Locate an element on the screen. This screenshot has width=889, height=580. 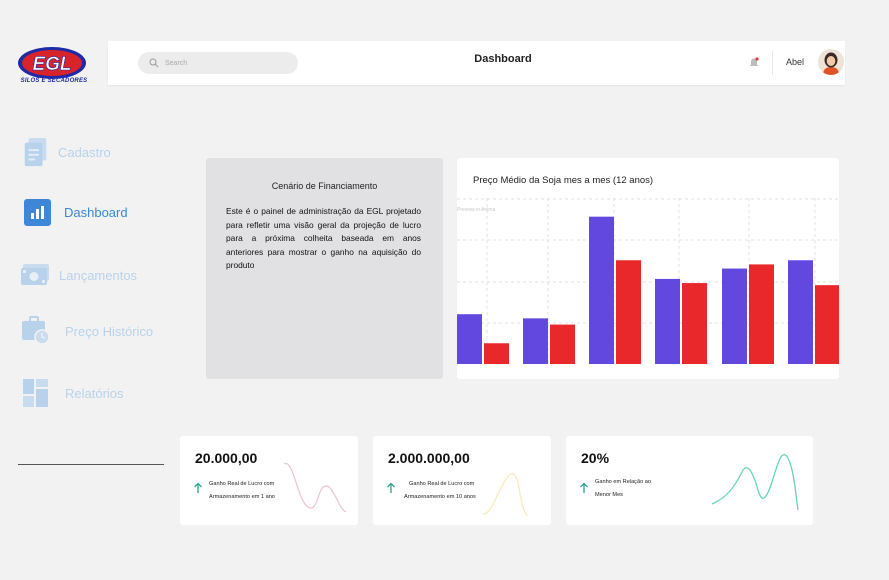
stat-desc-line2: Armazenamento em 10 anos is located at coordinates (440, 497).